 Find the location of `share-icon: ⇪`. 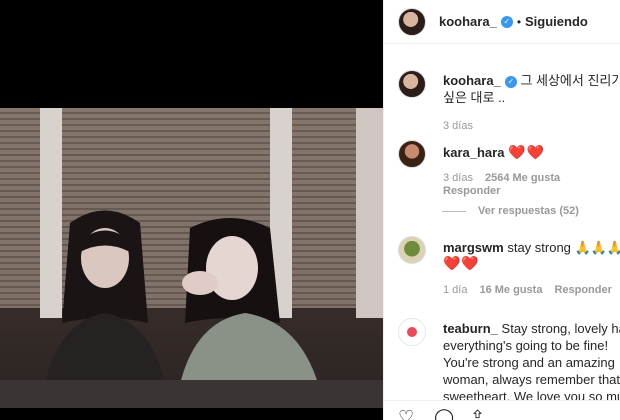

share-icon: ⇪ is located at coordinates (477, 413).